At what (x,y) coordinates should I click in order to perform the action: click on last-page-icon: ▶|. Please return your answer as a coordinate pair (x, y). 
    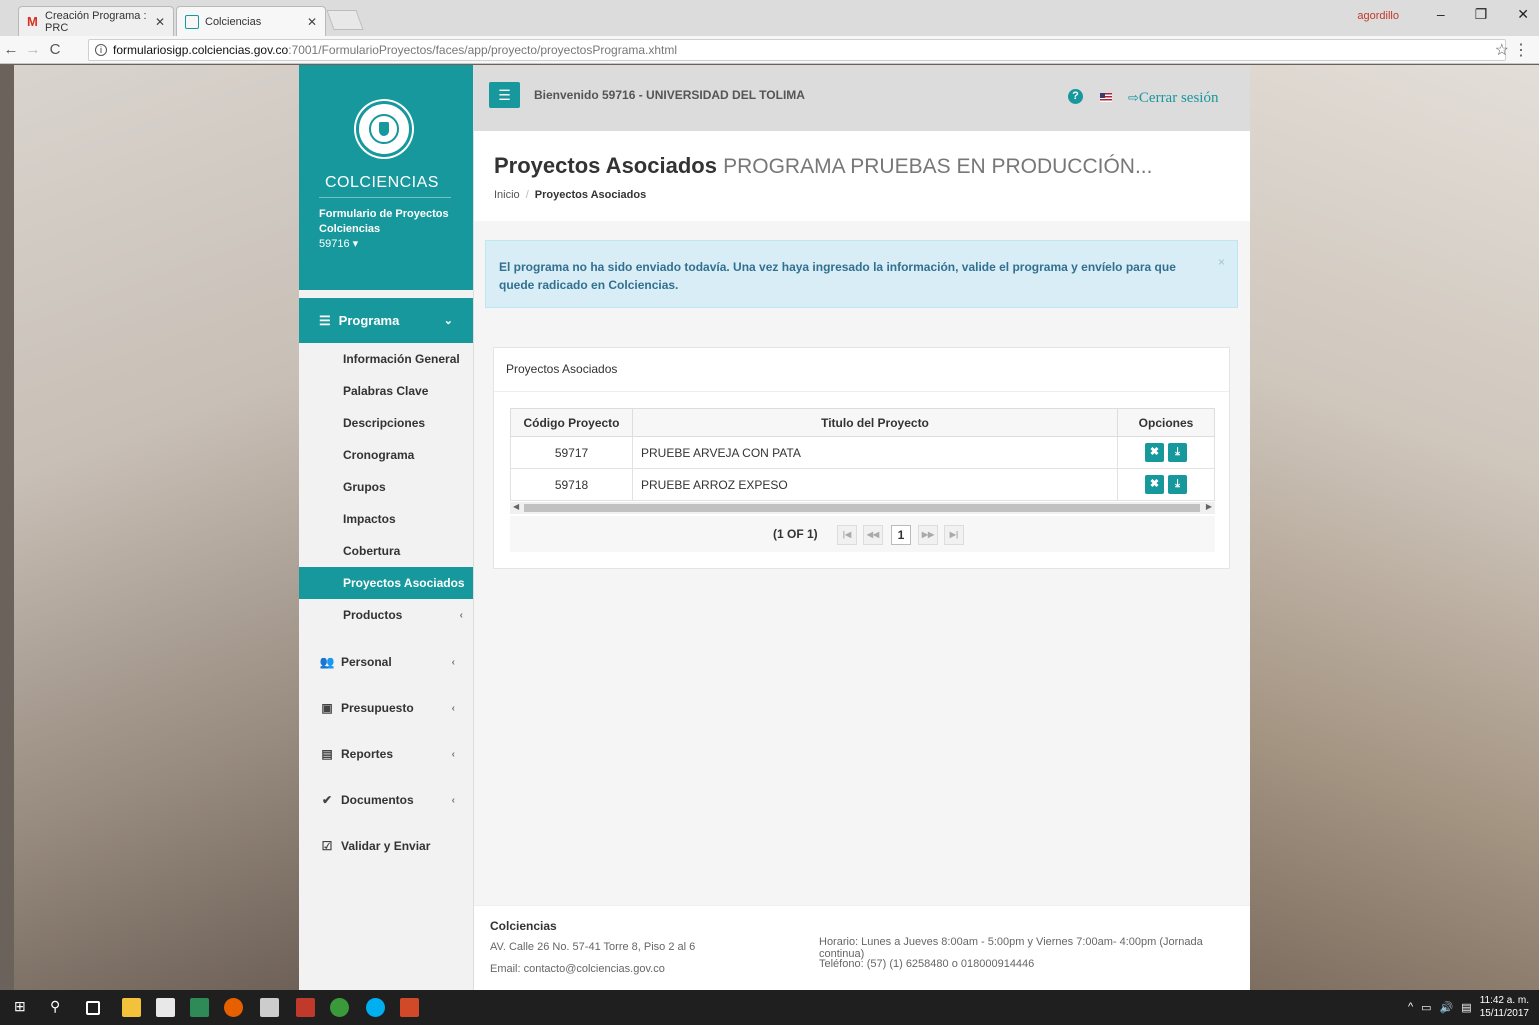
    Looking at the image, I should click on (954, 535).